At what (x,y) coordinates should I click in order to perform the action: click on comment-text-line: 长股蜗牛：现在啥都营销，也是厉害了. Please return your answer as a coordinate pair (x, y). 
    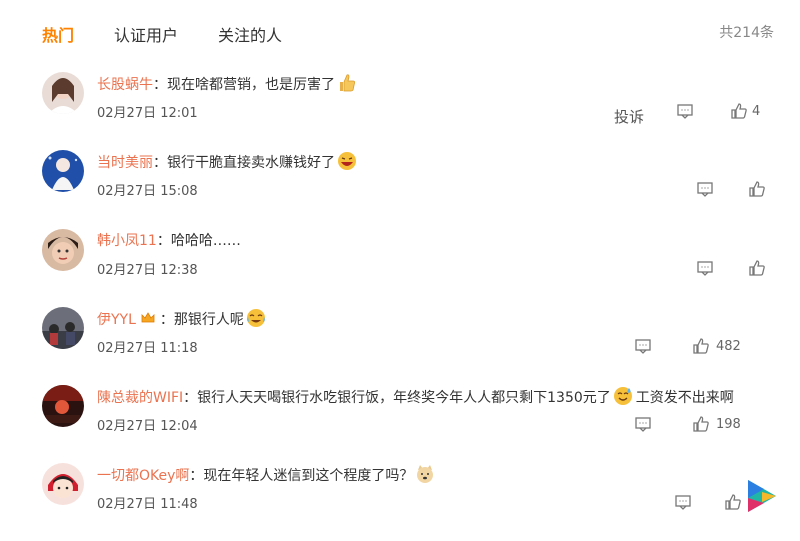
    Looking at the image, I should click on (227, 83).